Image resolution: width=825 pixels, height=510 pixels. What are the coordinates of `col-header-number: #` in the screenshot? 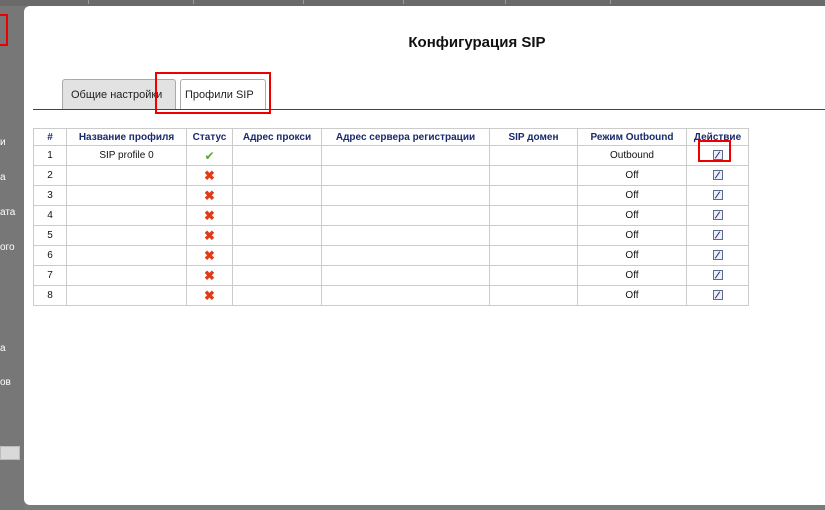 It's located at (50, 137).